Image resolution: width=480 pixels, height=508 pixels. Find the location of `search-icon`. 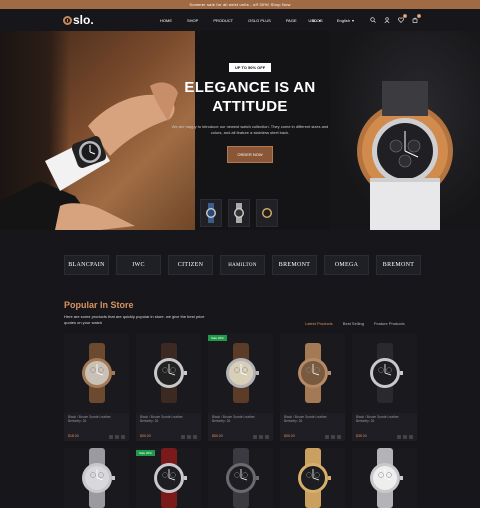

search-icon is located at coordinates (373, 20).